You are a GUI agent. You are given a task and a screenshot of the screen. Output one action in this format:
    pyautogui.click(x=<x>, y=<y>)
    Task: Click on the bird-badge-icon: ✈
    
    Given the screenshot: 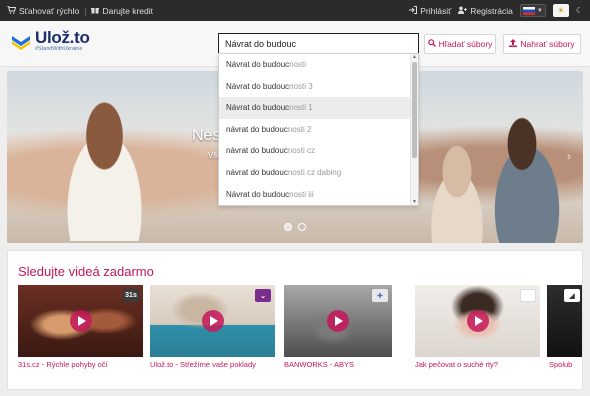 What is the action you would take?
    pyautogui.click(x=380, y=295)
    